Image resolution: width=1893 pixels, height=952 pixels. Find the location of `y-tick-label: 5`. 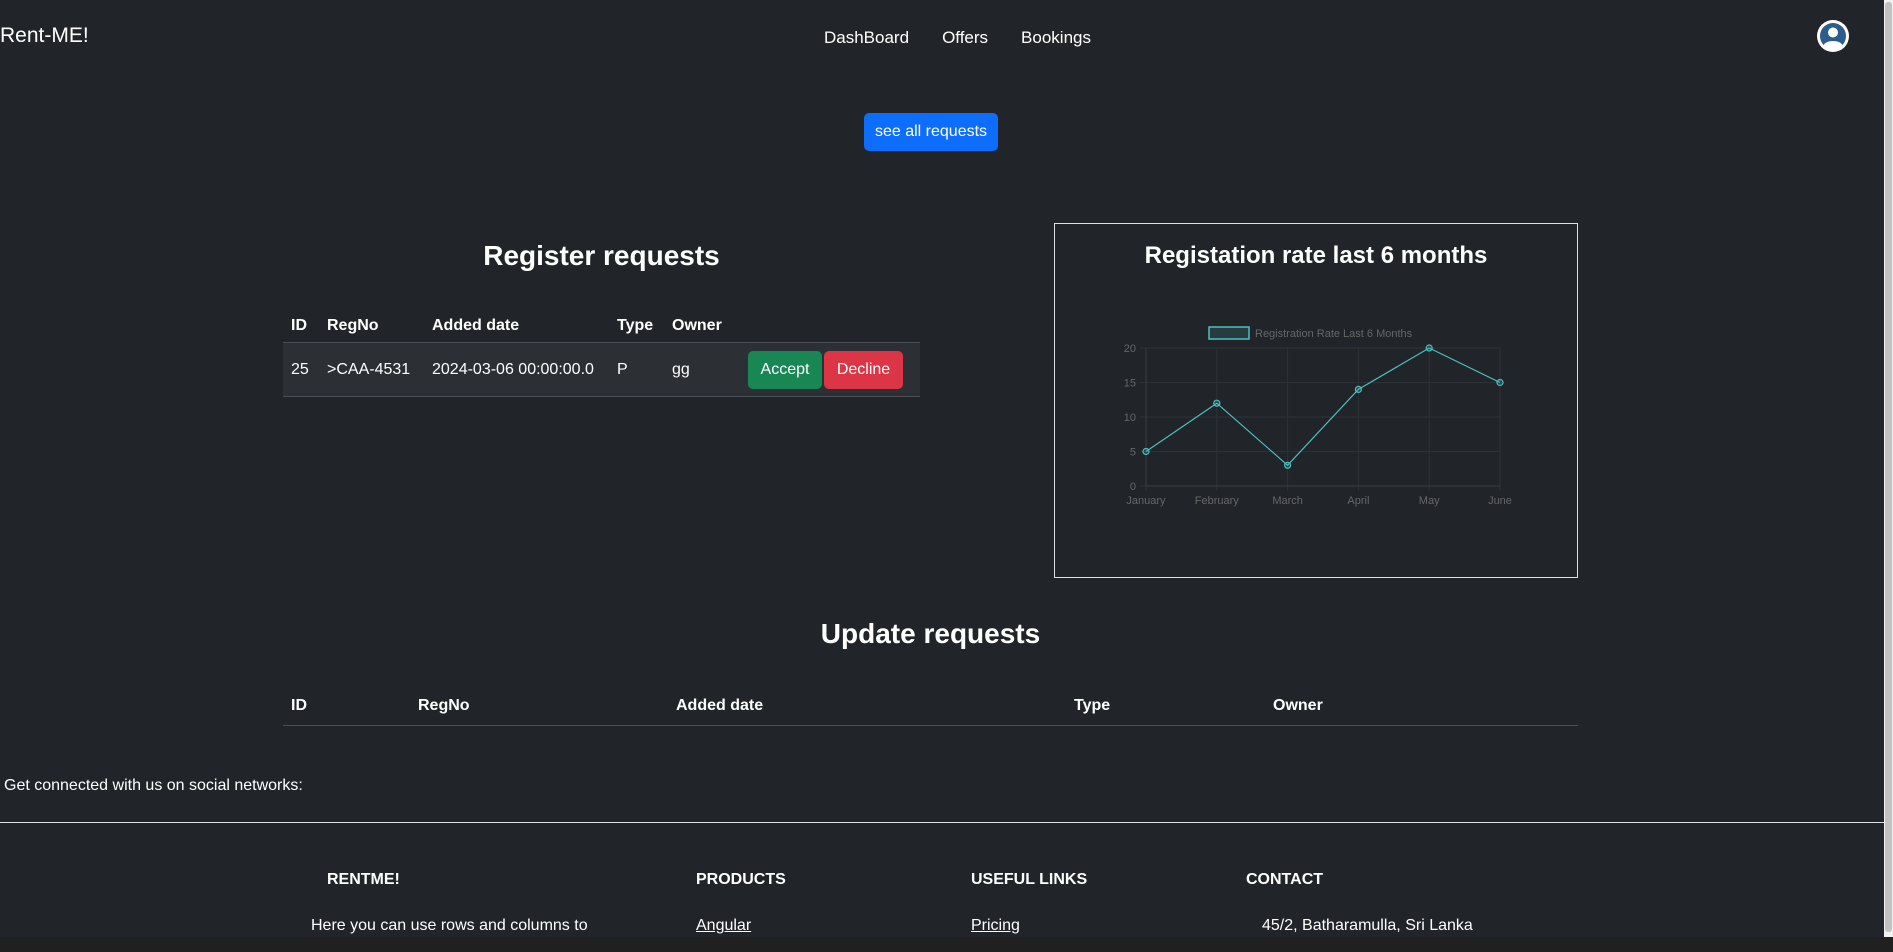

y-tick-label: 5 is located at coordinates (1133, 453).